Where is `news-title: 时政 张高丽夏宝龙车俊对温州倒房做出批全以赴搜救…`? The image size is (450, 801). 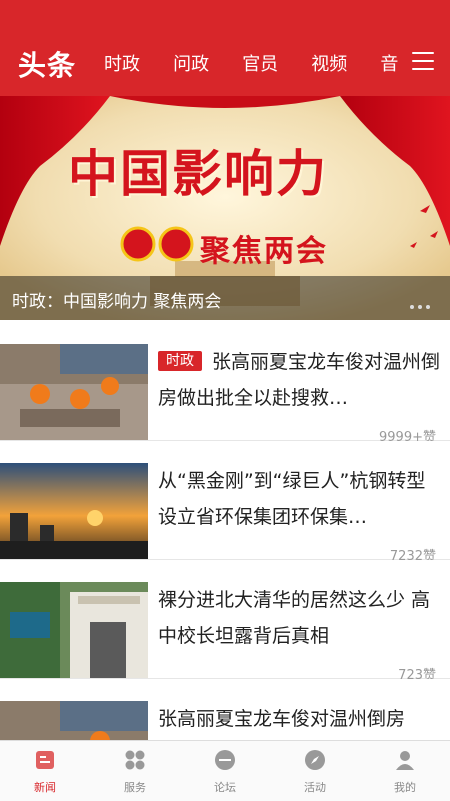 news-title: 时政 张高丽夏宝龙车俊对温州倒房做出批全以赴搜救… is located at coordinates (299, 380).